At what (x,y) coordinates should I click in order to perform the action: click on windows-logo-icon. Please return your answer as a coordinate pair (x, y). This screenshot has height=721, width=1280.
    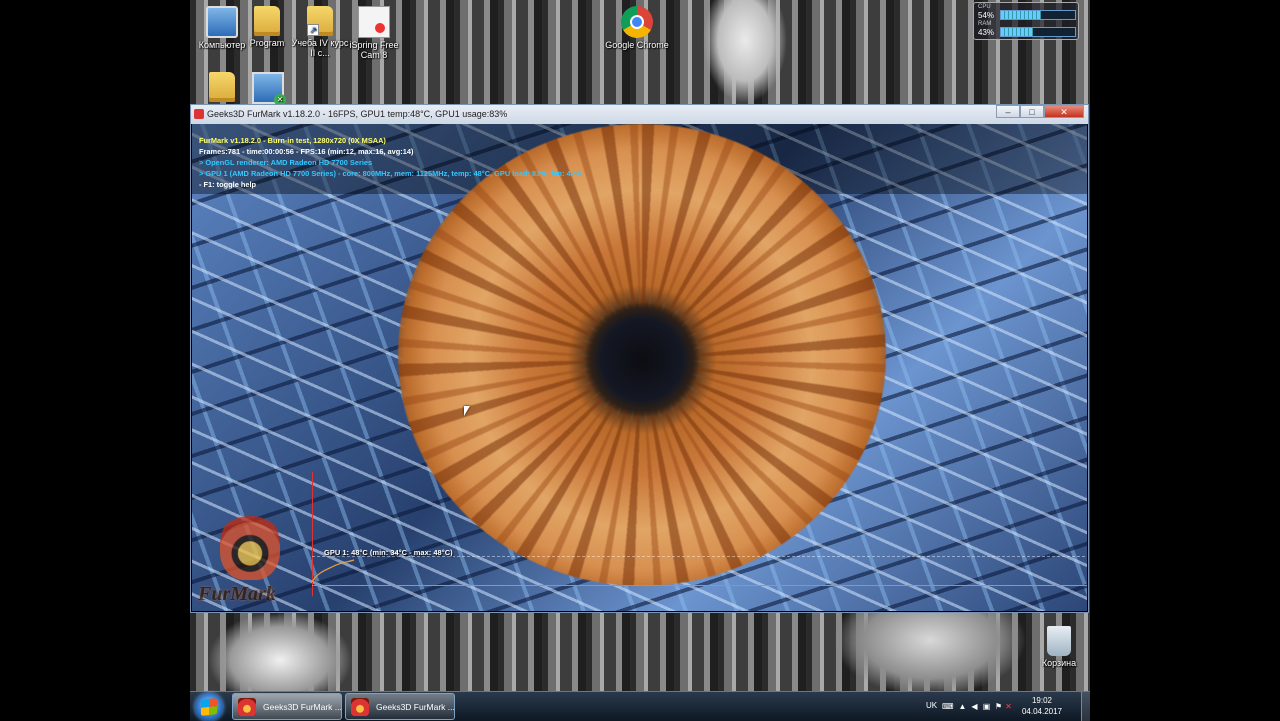
    Looking at the image, I should click on (209, 707).